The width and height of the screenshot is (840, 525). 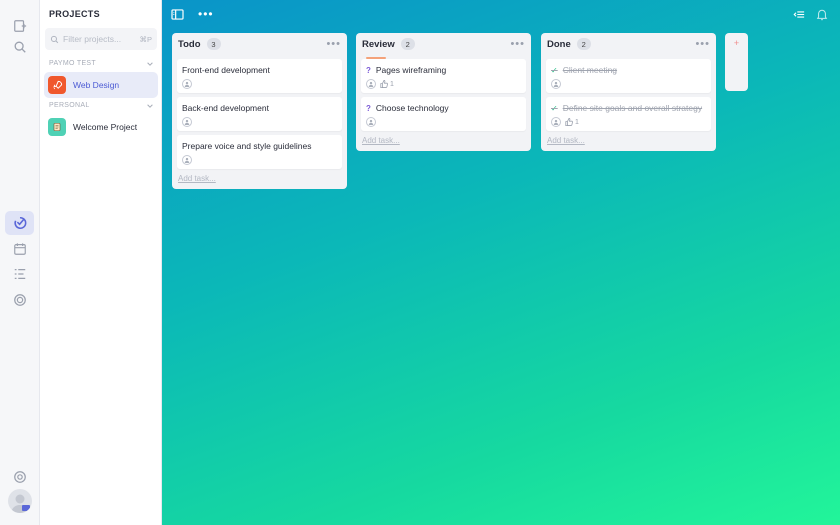 I want to click on task-card: Prepare voice and style guidelines, so click(x=259, y=152).